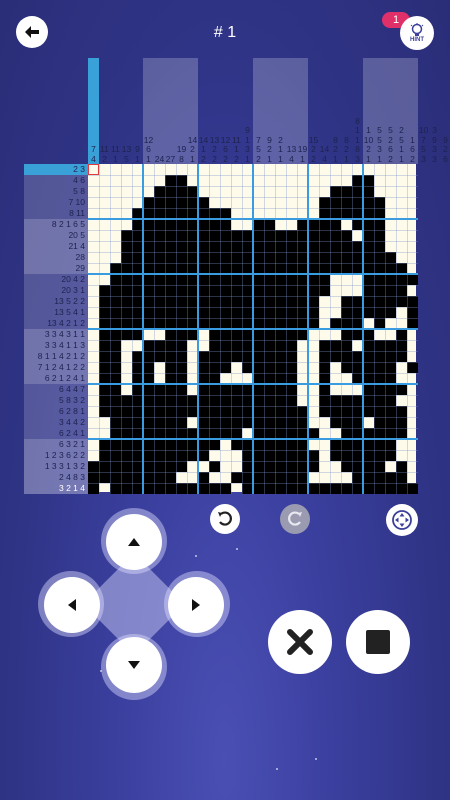  Describe the element at coordinates (134, 542) in the screenshot. I see `dpad-up-button` at that location.